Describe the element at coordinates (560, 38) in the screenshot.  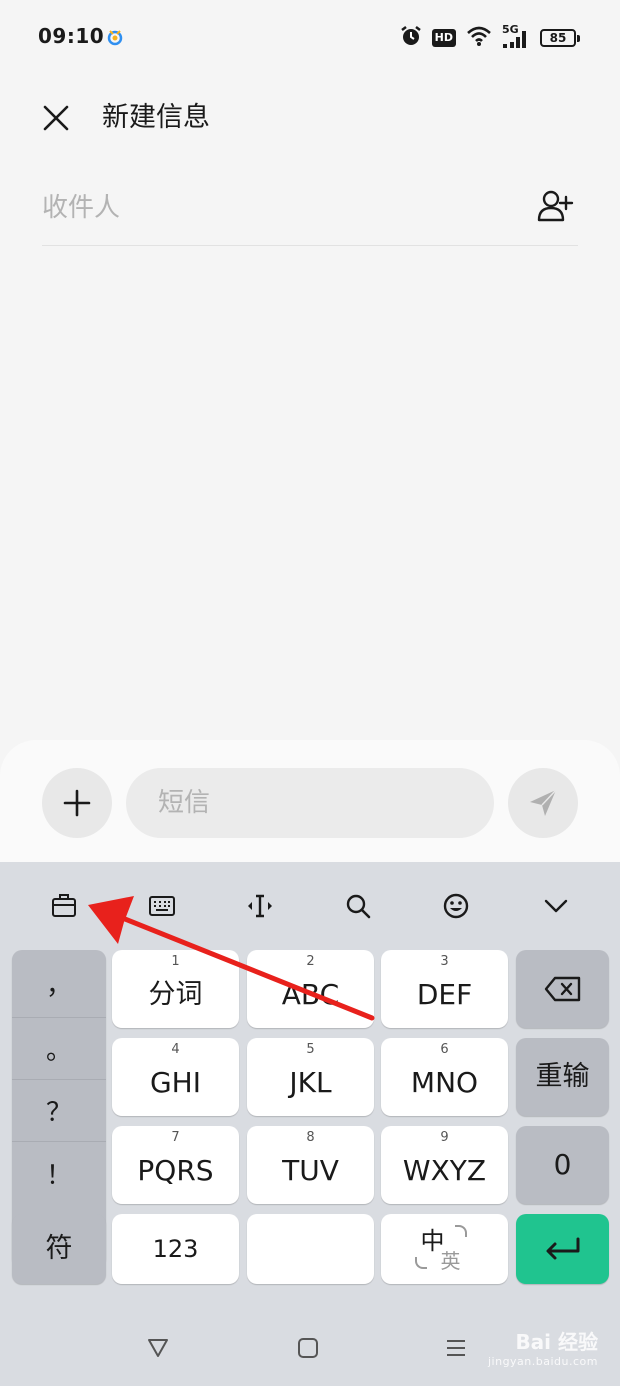
I see `battery-indicator: 85` at that location.